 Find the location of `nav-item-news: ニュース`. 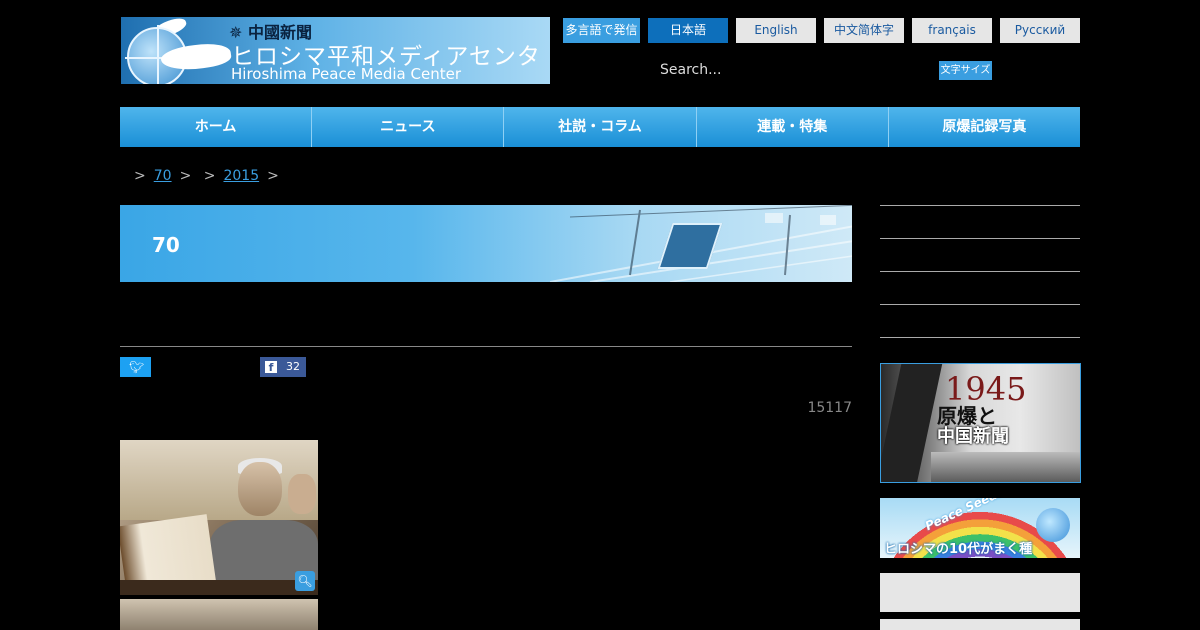

nav-item-news: ニュース is located at coordinates (408, 127).